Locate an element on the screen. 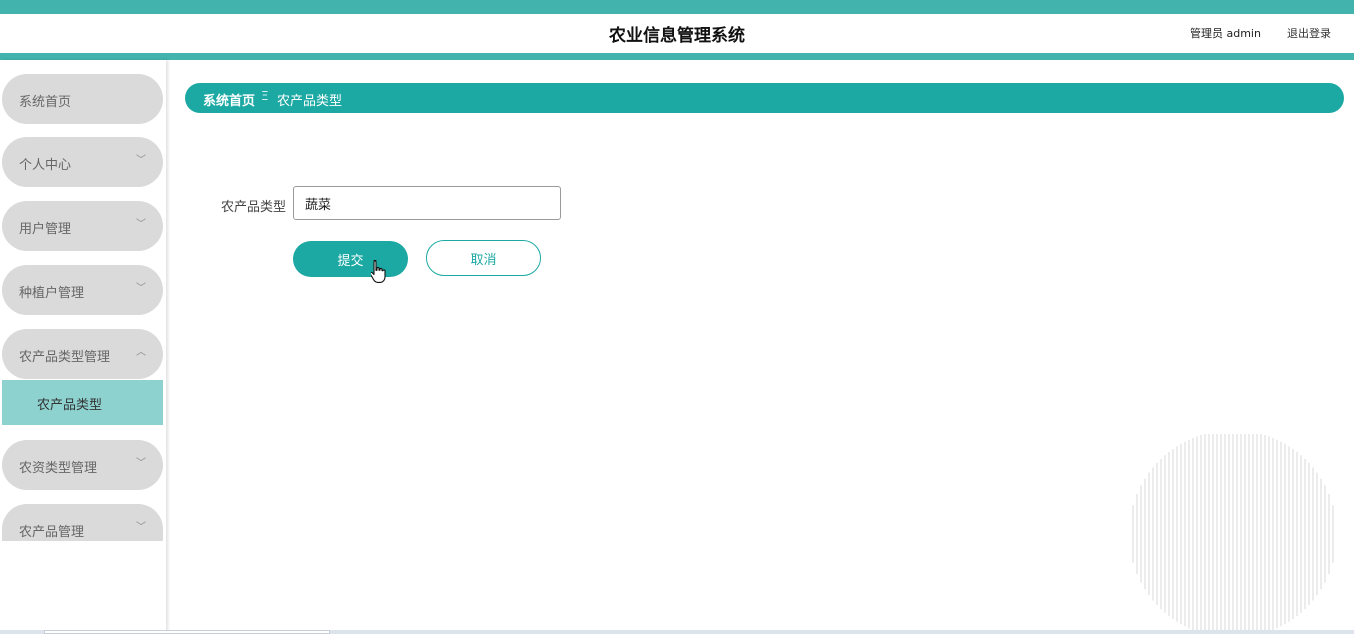 The height and width of the screenshot is (634, 1354). breadcrumb: 系统首页 Ξ 农产品类型 is located at coordinates (764, 98).